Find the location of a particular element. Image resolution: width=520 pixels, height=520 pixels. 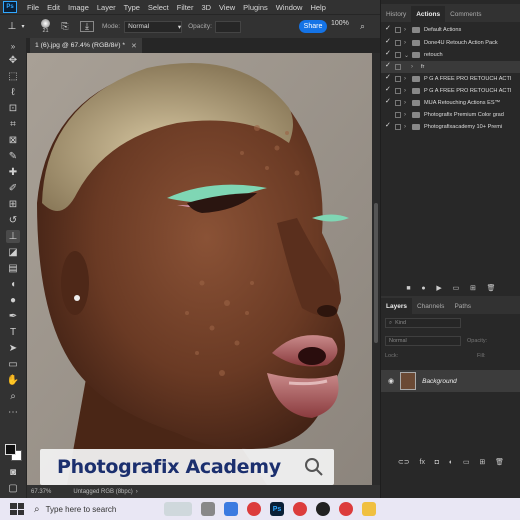

photoshop-icon: Ps is located at coordinates (277, 509).